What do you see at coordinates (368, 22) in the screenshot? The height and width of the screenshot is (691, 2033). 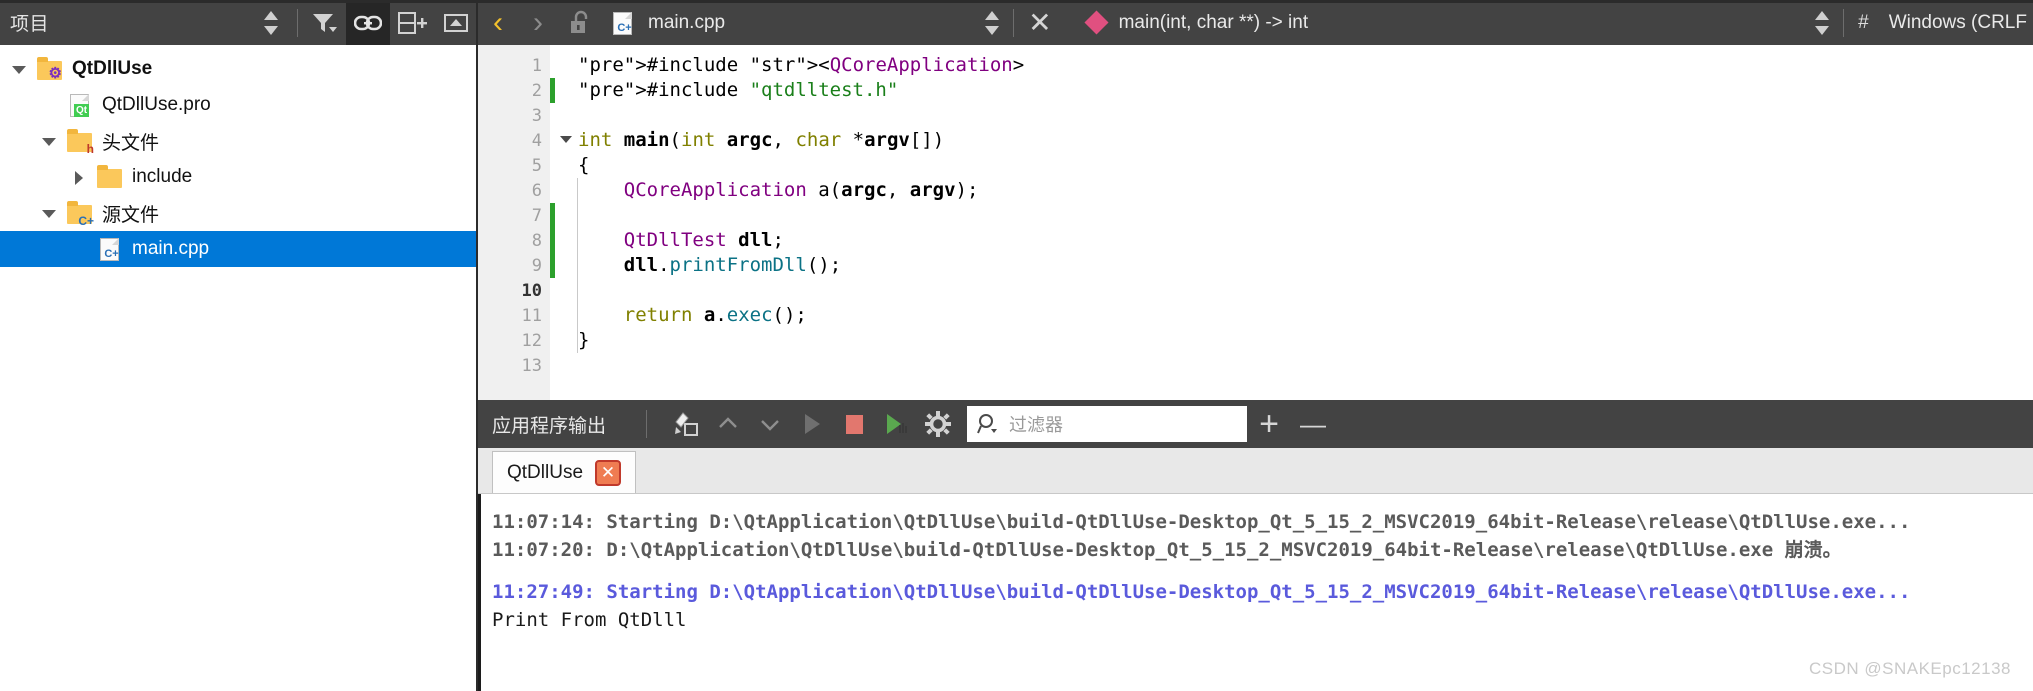 I see `link-icon` at bounding box center [368, 22].